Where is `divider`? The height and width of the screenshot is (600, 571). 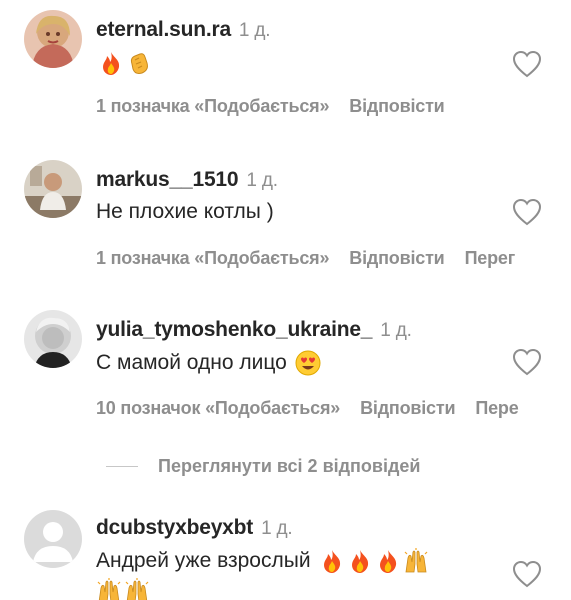 divider is located at coordinates (122, 466).